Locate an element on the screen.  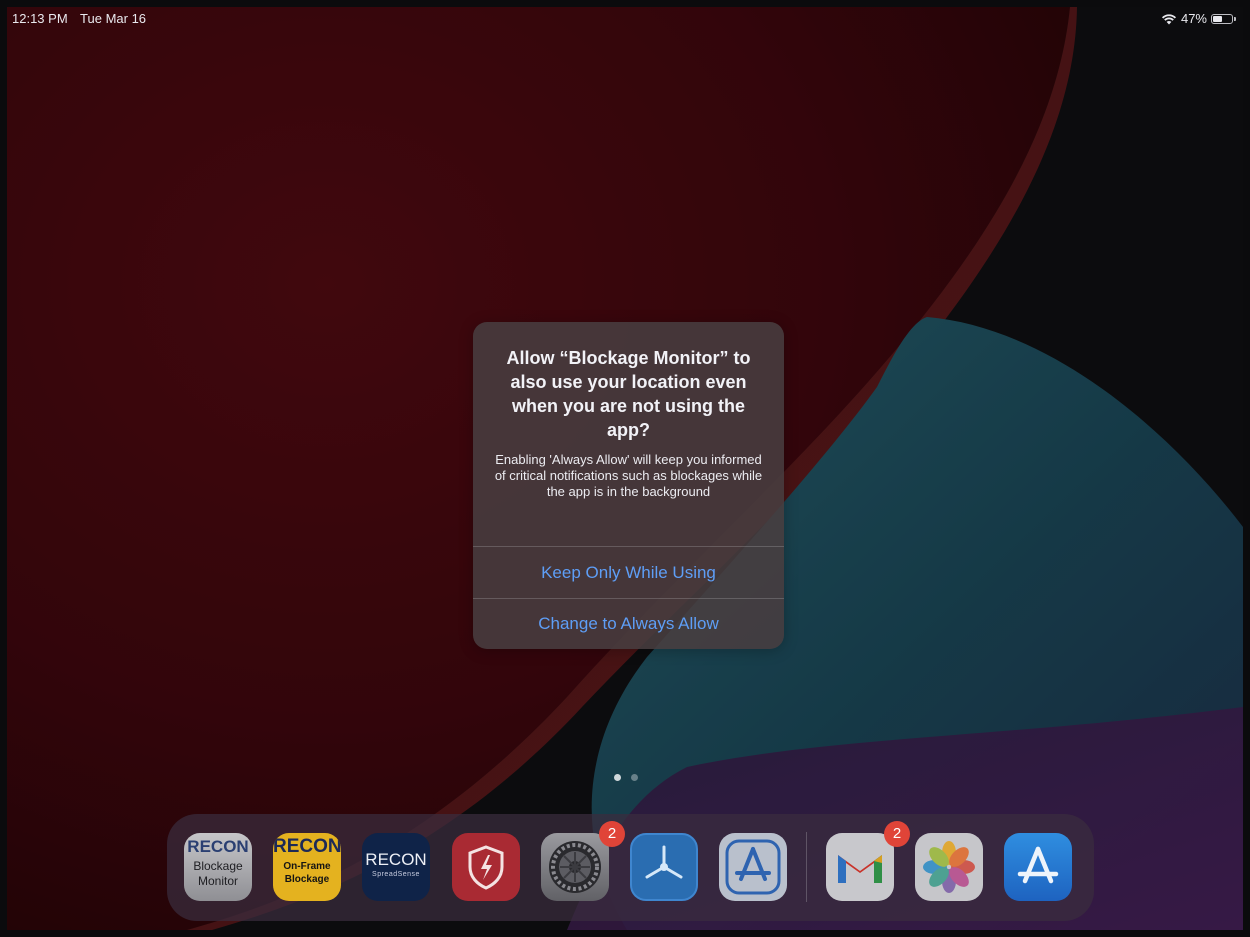
battery-percent: 47% is located at coordinates (1193, 18).